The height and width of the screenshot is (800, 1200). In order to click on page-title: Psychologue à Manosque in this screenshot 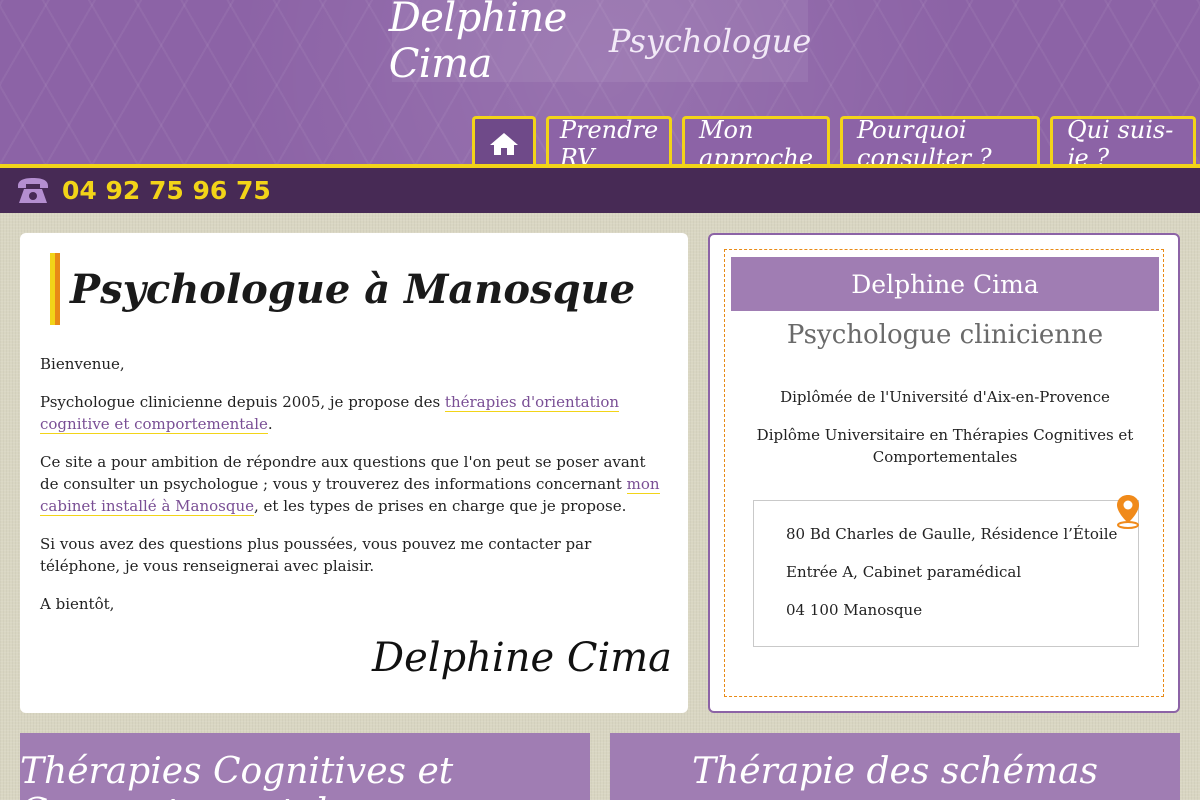, I will do `click(353, 289)`.